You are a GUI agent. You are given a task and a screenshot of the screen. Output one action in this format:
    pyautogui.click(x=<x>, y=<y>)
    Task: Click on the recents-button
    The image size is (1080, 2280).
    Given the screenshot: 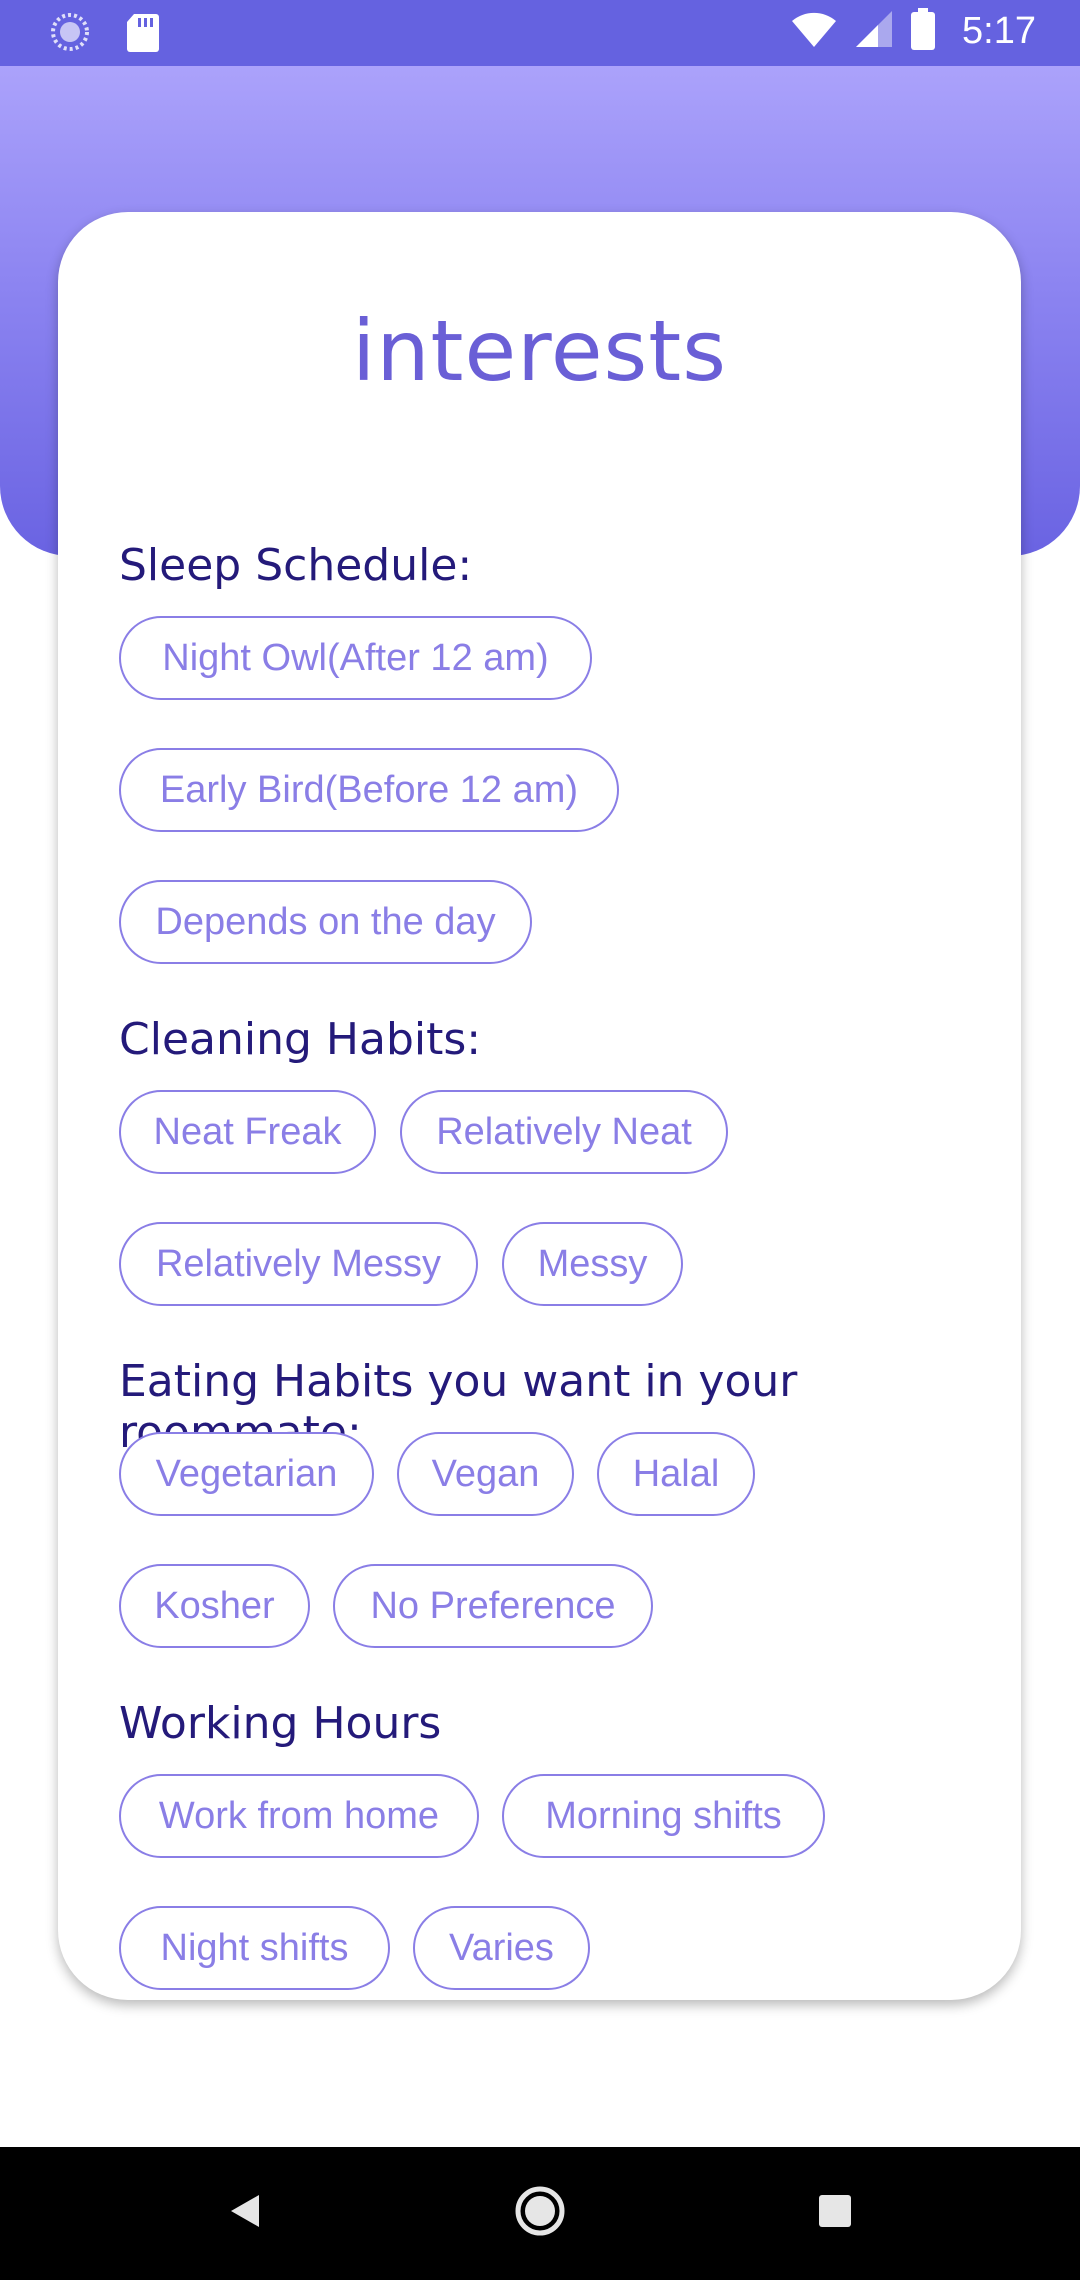 What is the action you would take?
    pyautogui.click(x=835, y=2213)
    